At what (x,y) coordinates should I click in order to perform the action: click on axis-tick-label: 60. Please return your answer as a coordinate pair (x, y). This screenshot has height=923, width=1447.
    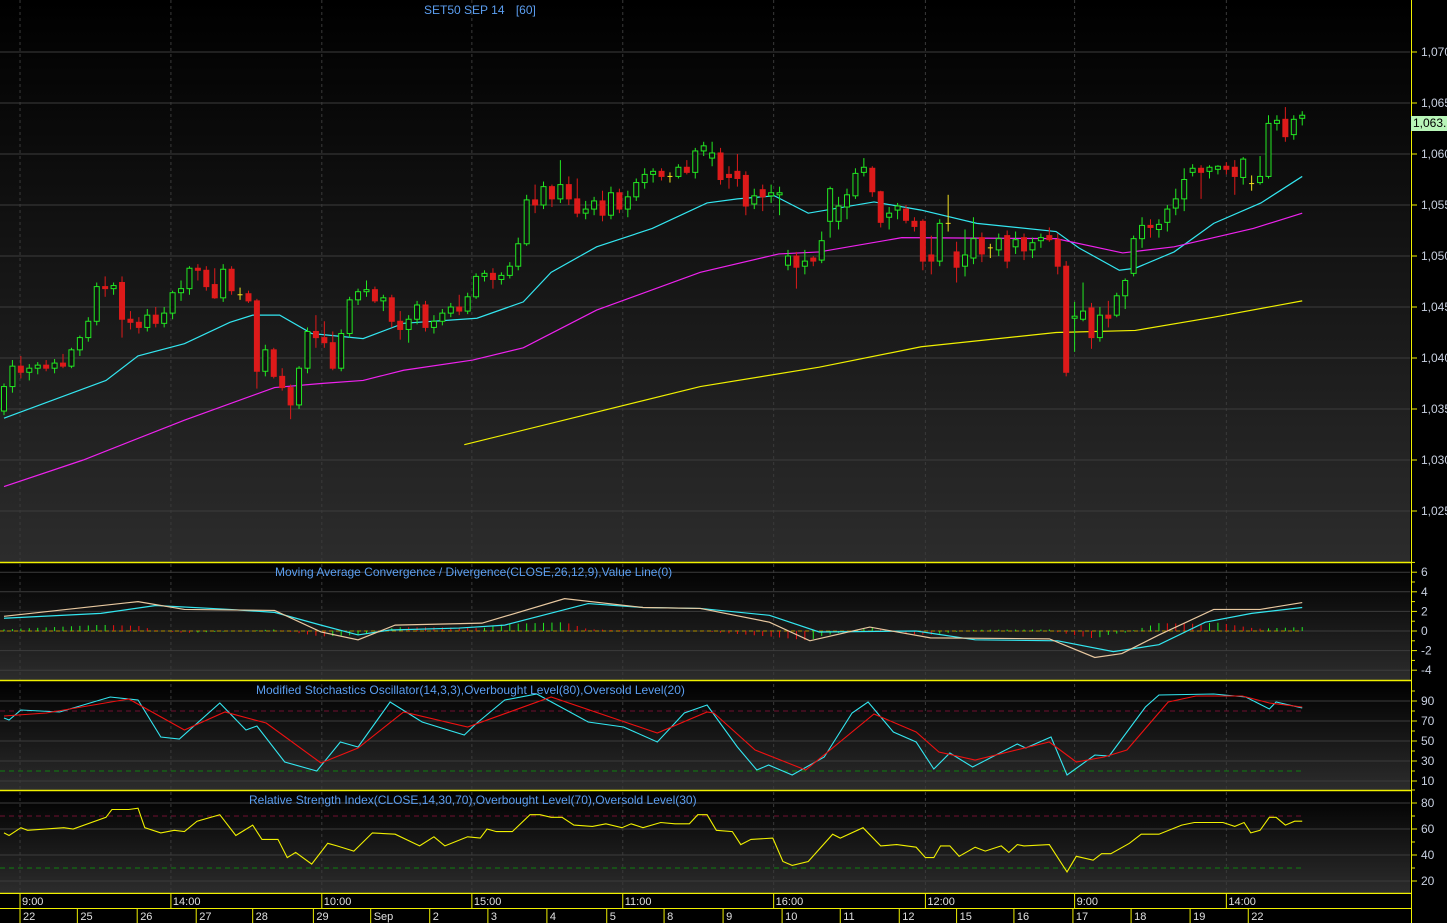
    Looking at the image, I should click on (1428, 829).